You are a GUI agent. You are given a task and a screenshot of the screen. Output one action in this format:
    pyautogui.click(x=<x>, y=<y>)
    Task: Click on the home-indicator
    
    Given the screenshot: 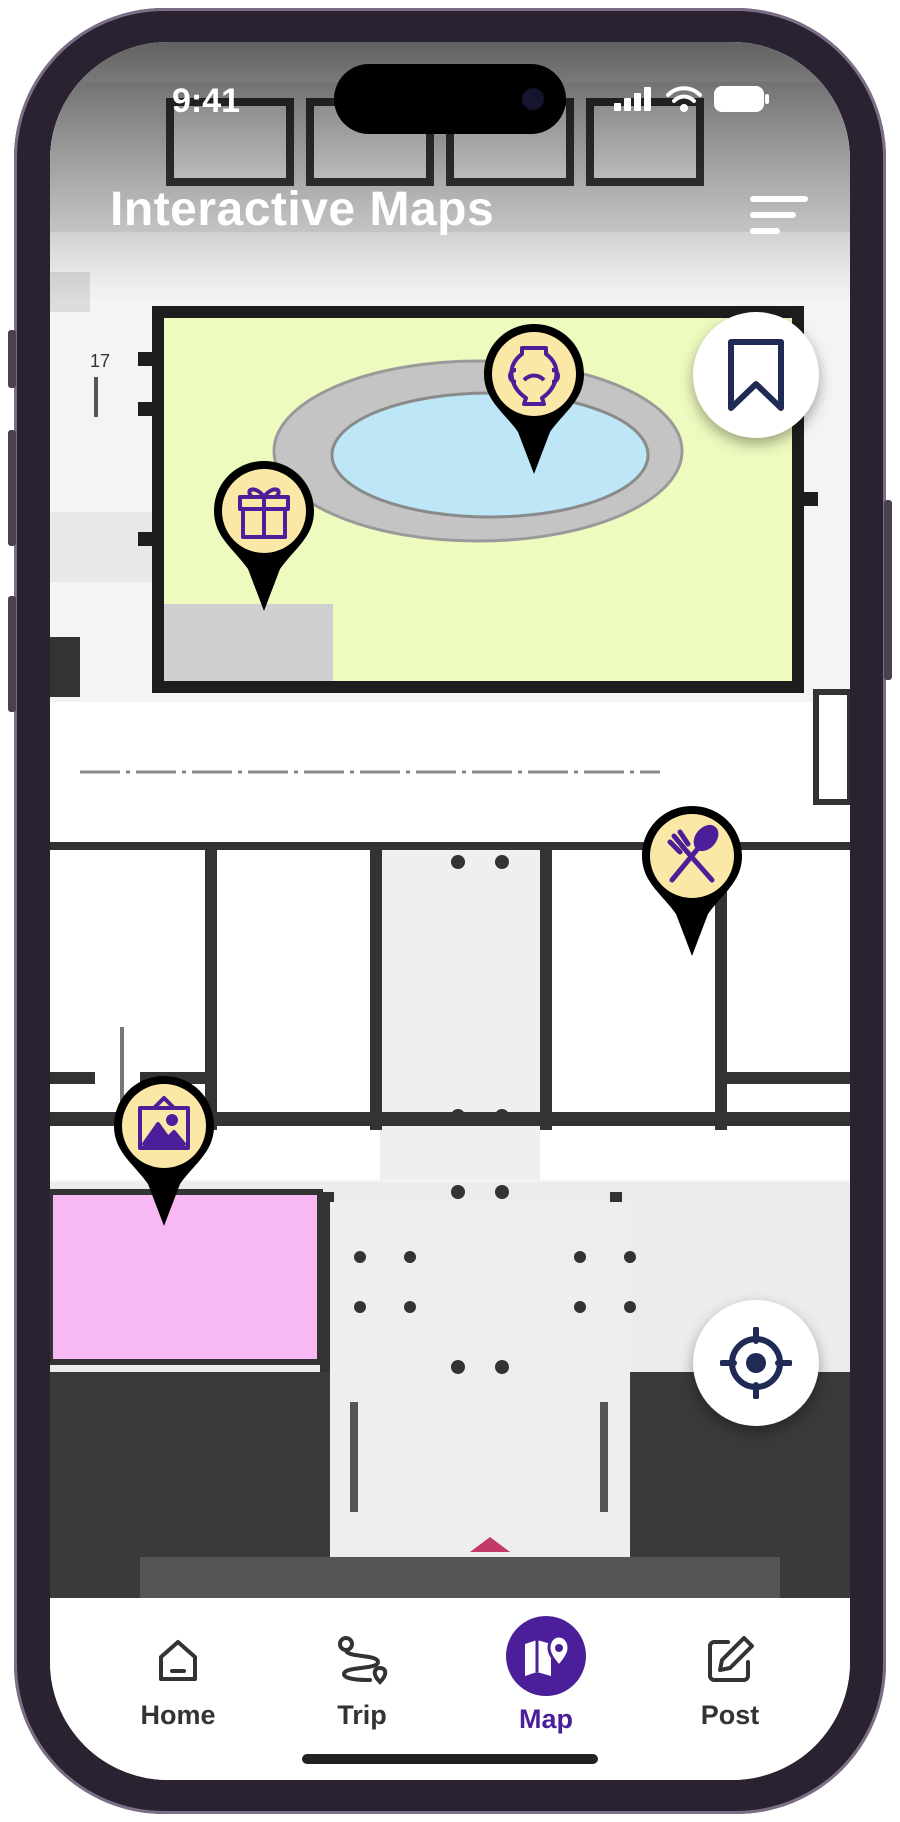 What is the action you would take?
    pyautogui.click(x=450, y=1759)
    